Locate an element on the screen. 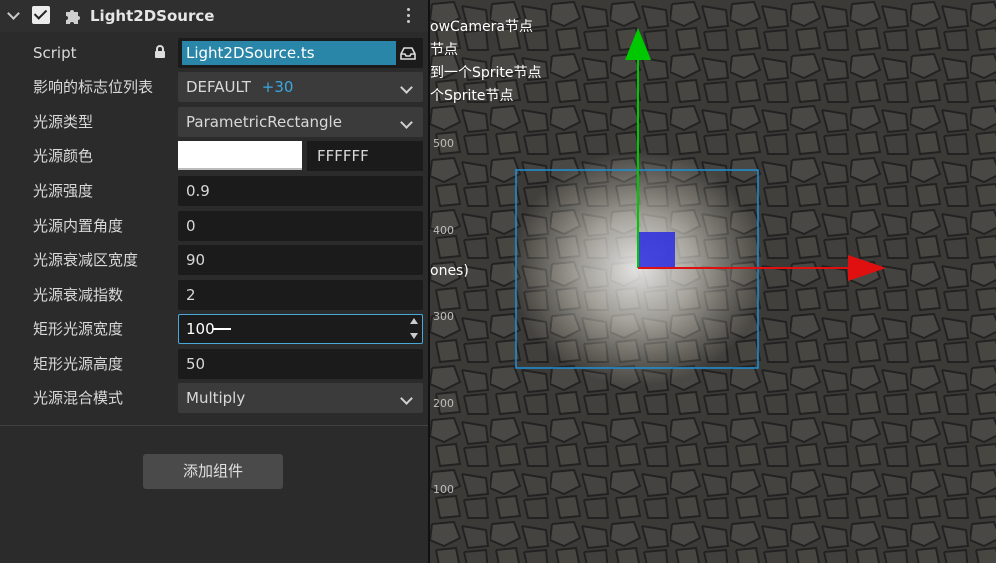 This screenshot has height=563, width=996. rect-width-input: 100 is located at coordinates (300, 329).